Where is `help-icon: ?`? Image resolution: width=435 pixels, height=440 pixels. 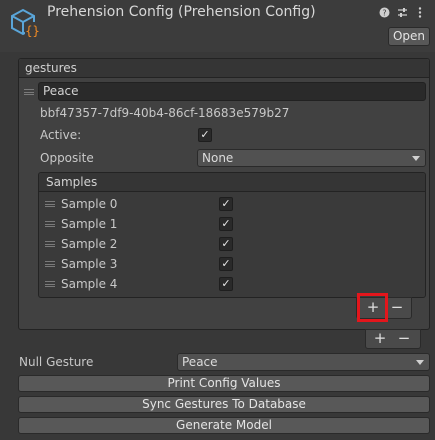 help-icon: ? is located at coordinates (384, 12).